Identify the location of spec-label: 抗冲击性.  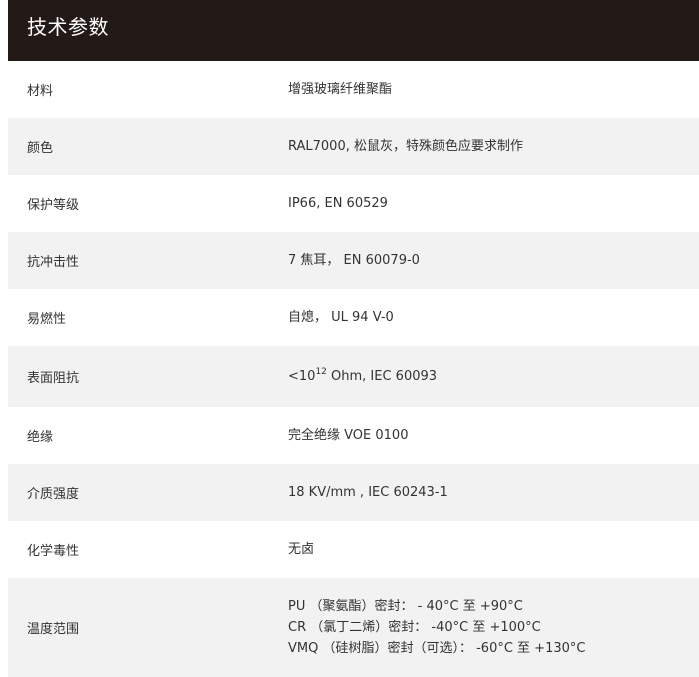
(53, 262).